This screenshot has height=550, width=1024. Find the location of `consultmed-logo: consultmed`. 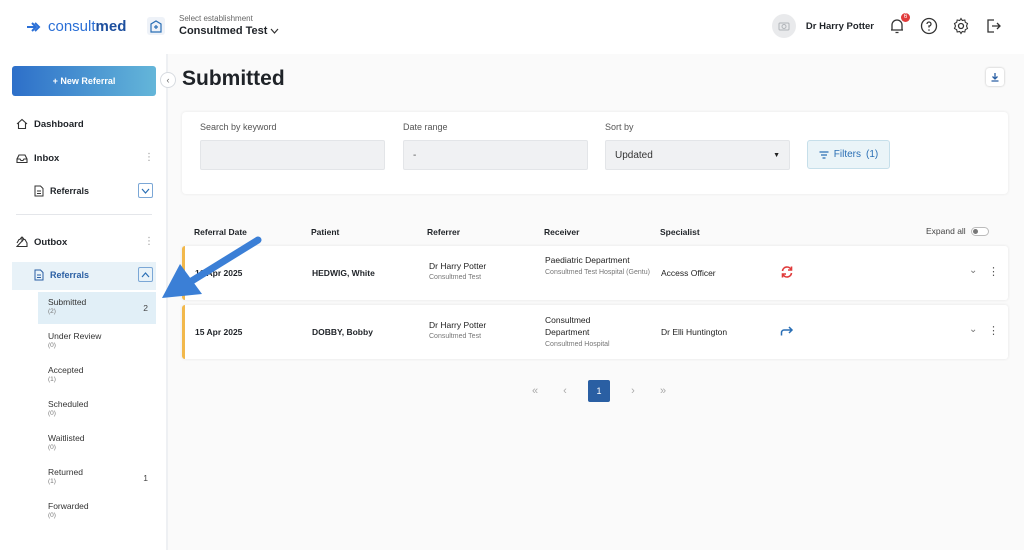

consultmed-logo: consultmed is located at coordinates (76, 26).